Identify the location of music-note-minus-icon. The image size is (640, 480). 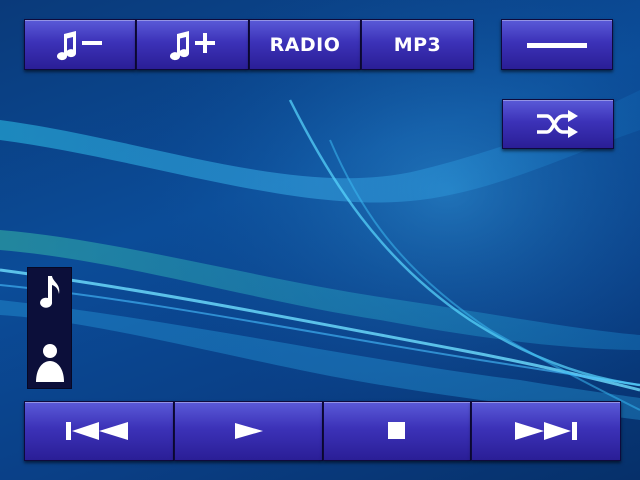
(79, 45).